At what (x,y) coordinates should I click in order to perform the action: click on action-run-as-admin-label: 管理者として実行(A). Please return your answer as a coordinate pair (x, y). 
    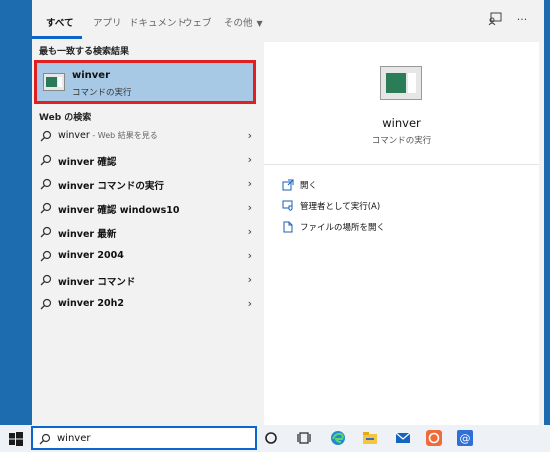
    Looking at the image, I should click on (340, 207).